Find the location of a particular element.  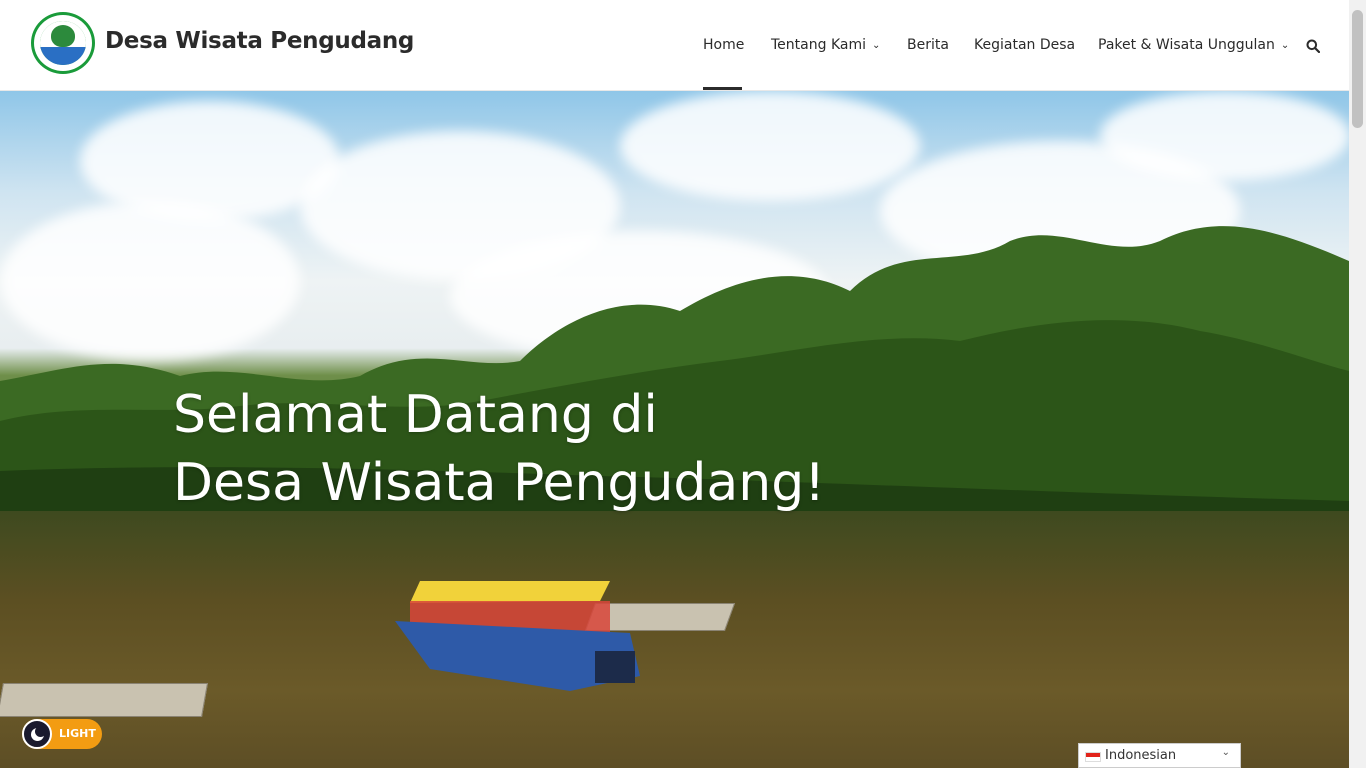

nav-label: Tentang Kami is located at coordinates (818, 45).